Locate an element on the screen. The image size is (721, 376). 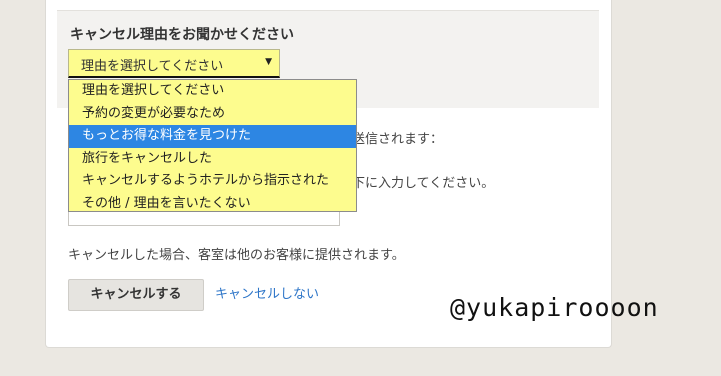
room-release-notice: キャンセルした場合、客室は他のお客様に提供されます。 is located at coordinates (236, 255).